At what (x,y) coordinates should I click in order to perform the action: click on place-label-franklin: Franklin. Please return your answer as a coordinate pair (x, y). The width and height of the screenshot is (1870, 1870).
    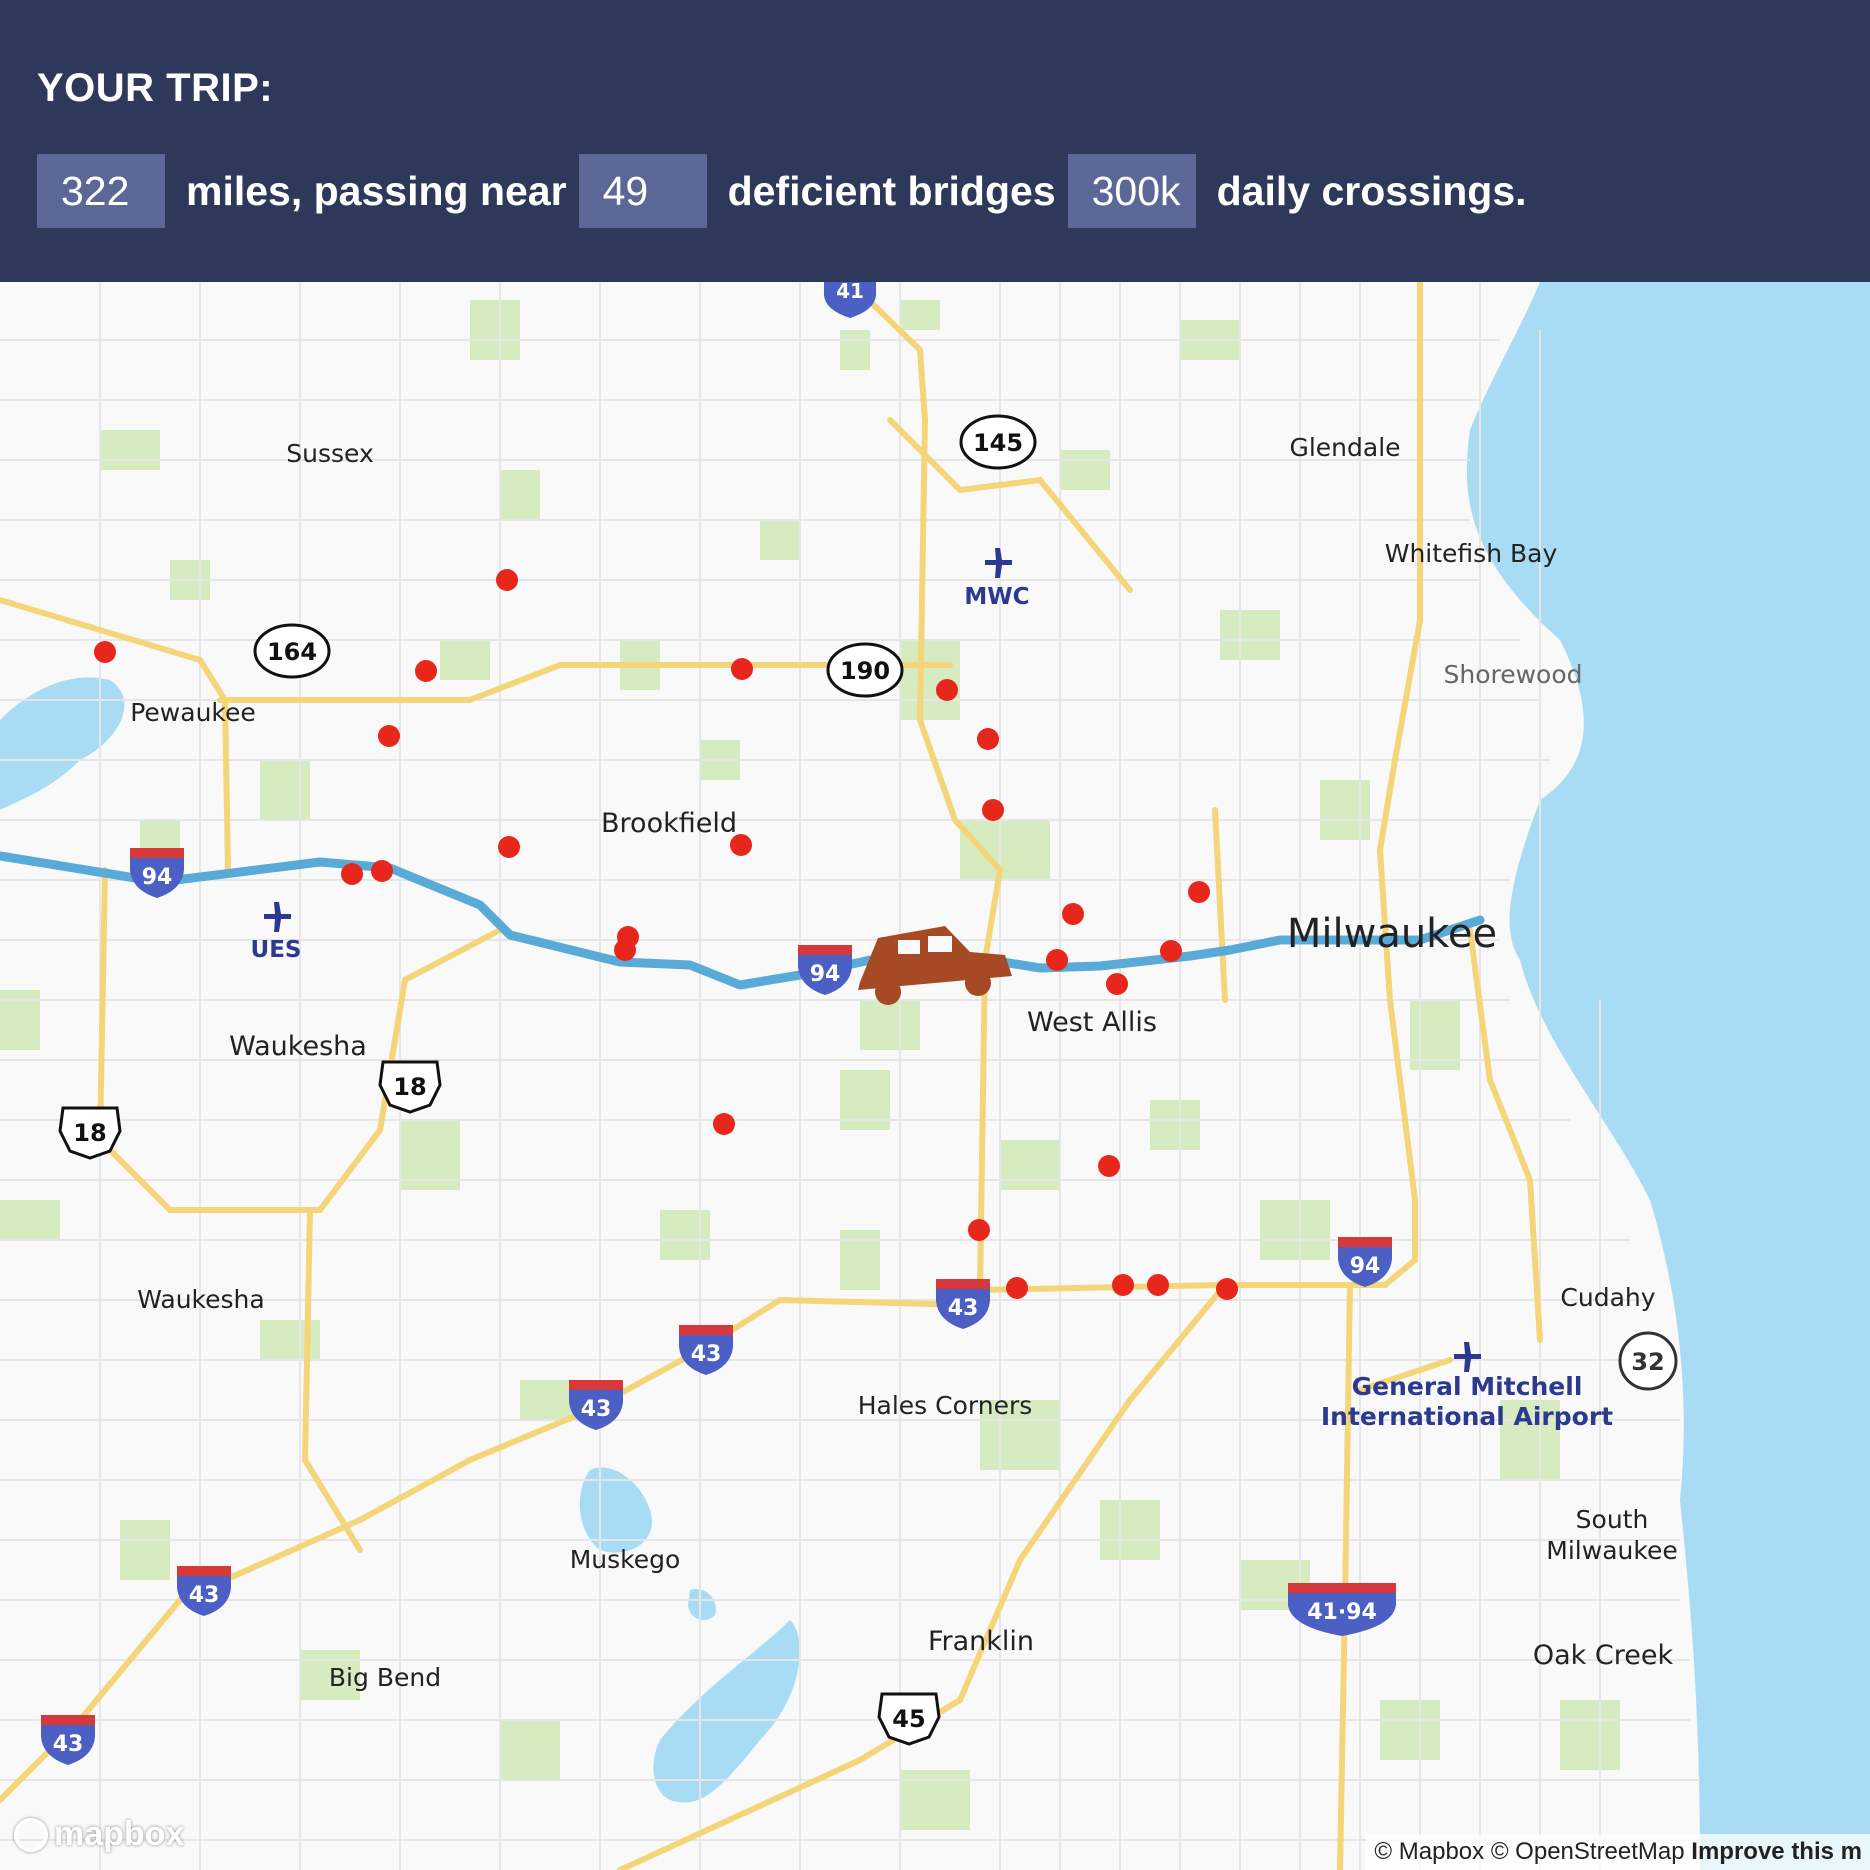
    Looking at the image, I should click on (981, 1641).